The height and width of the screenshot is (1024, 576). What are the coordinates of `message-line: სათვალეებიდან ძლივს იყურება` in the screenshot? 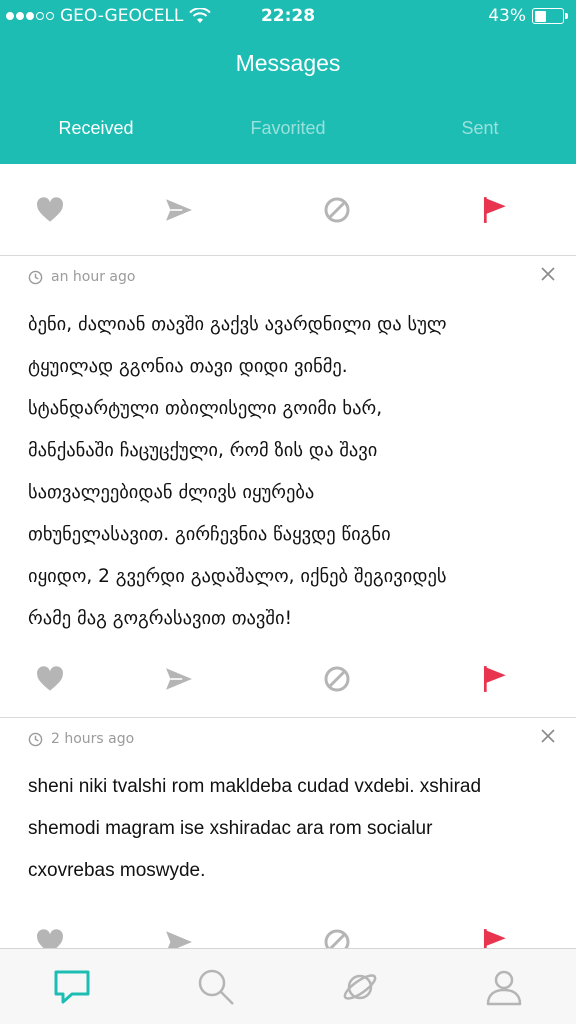 It's located at (171, 492).